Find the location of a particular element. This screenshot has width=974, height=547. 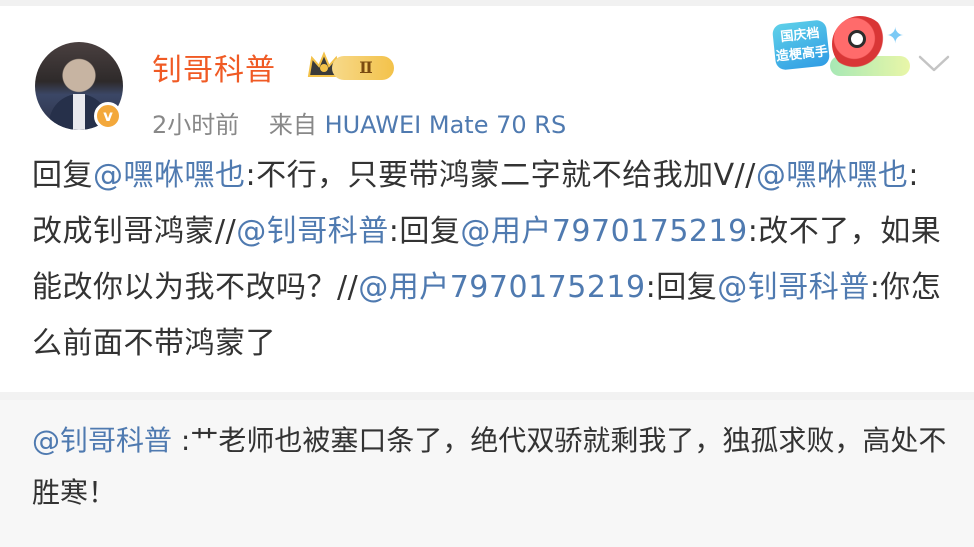

campaign-badge: ✦ 国庆档 造梗高手 is located at coordinates (843, 46).